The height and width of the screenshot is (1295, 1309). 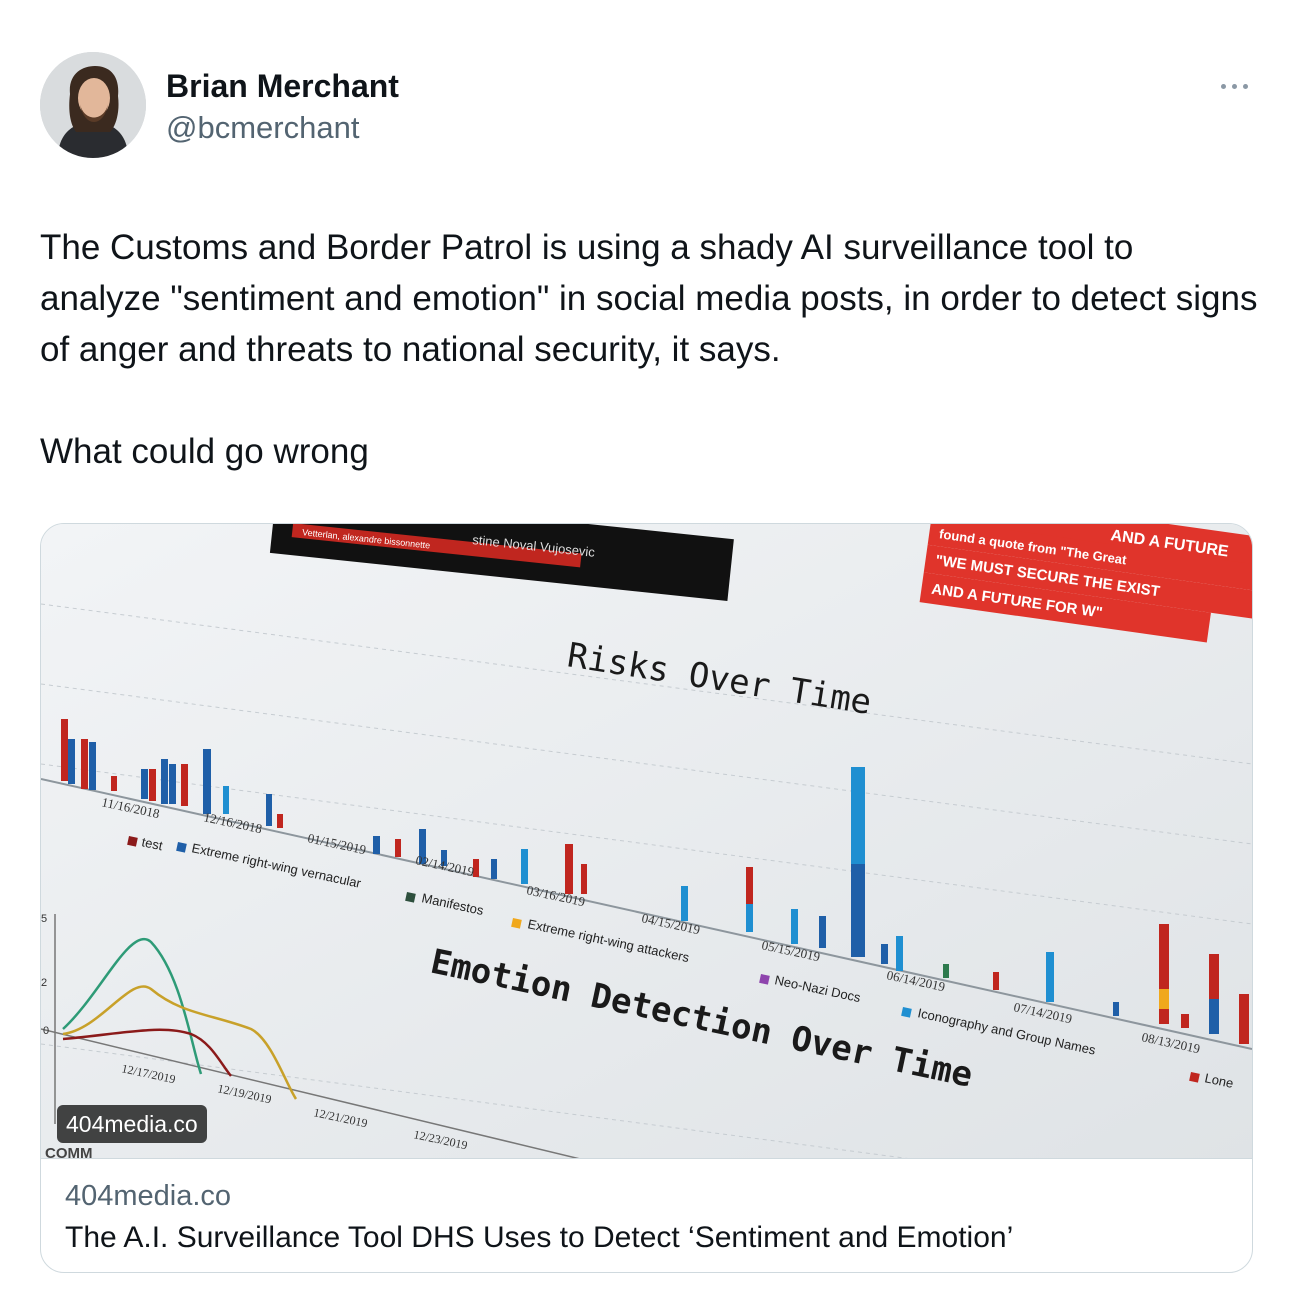 What do you see at coordinates (1235, 86) in the screenshot?
I see `more-horizontal-icon` at bounding box center [1235, 86].